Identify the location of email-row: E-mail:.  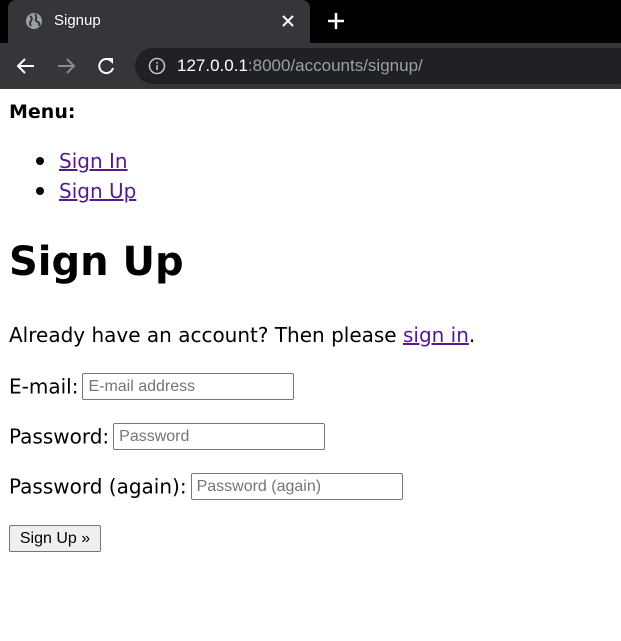
(152, 386).